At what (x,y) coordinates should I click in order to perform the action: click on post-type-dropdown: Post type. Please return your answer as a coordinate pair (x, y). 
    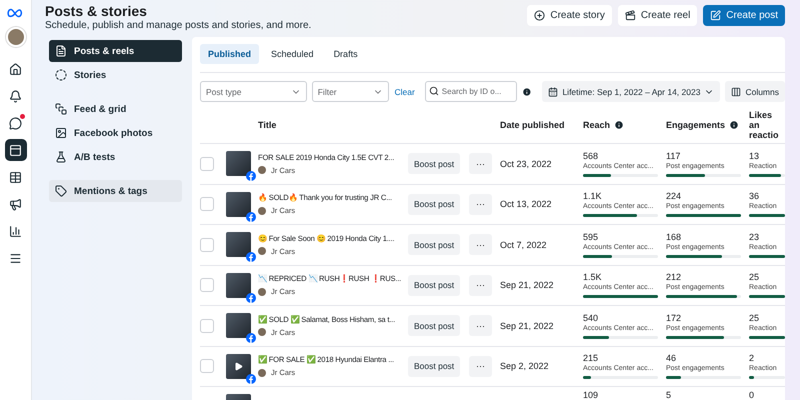
    Looking at the image, I should click on (253, 91).